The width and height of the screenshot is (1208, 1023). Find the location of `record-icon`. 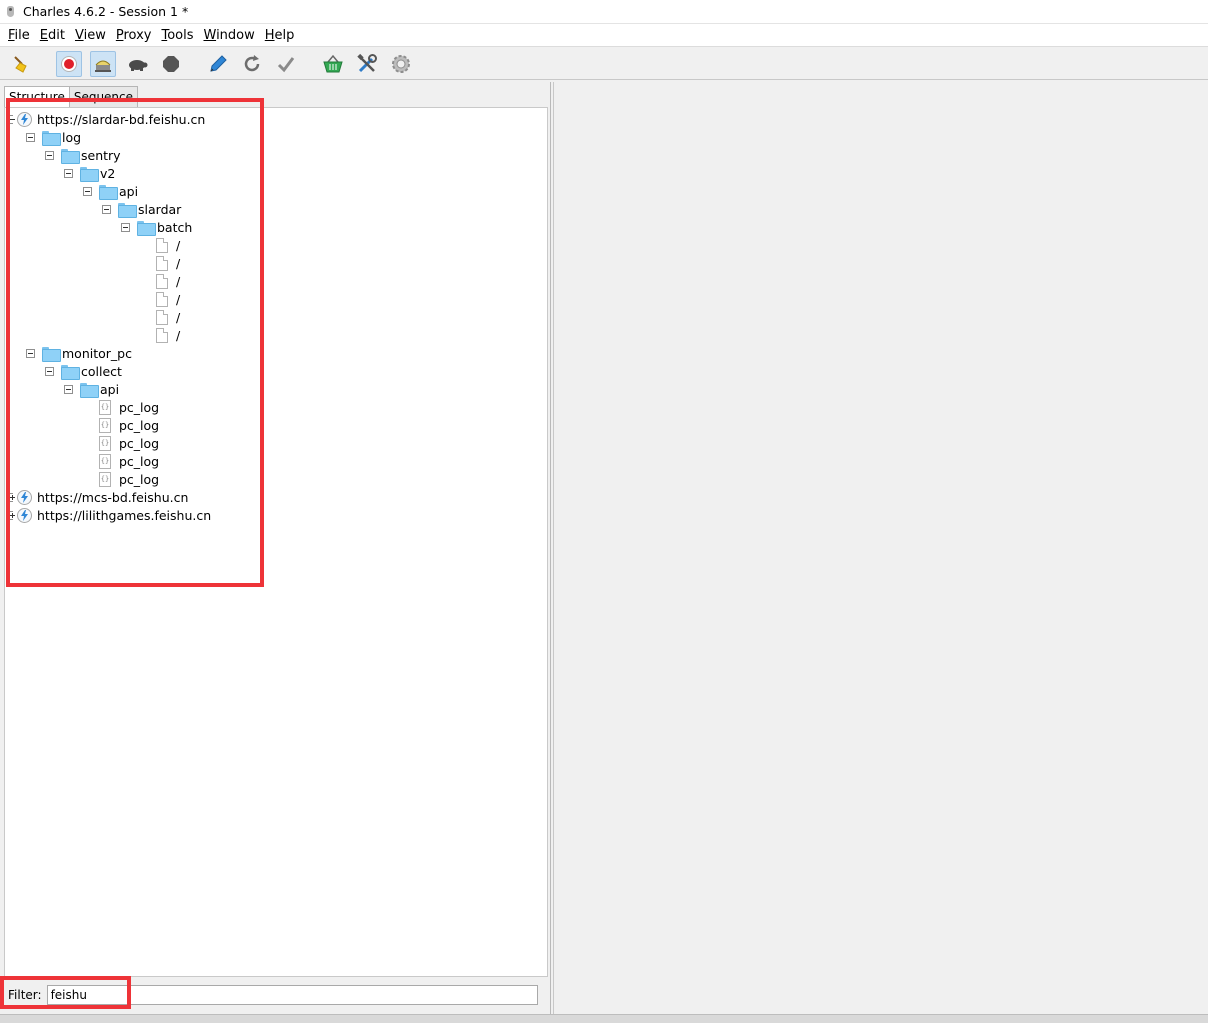

record-icon is located at coordinates (69, 64).